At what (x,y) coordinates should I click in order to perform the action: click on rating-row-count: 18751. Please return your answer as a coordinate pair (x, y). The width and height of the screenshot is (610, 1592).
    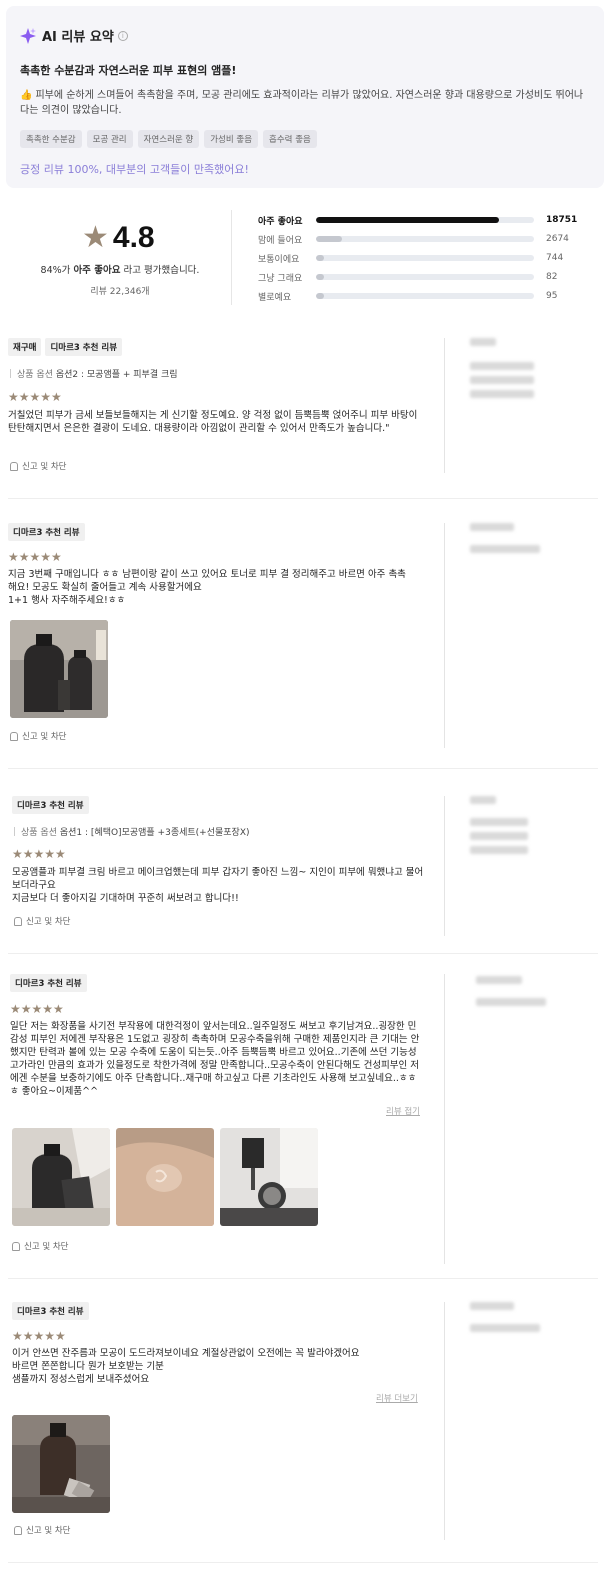
    Looking at the image, I should click on (562, 220).